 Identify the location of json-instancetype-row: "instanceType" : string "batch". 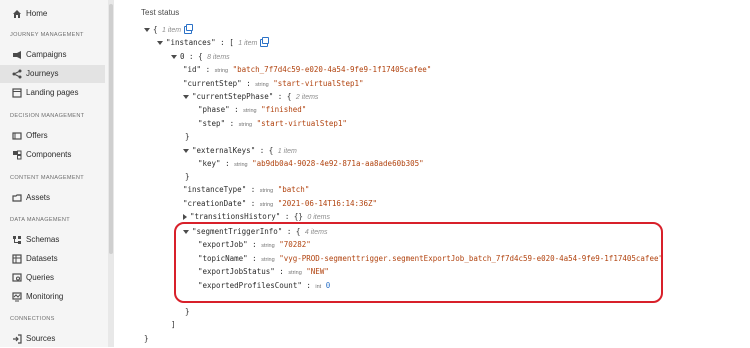
(246, 189).